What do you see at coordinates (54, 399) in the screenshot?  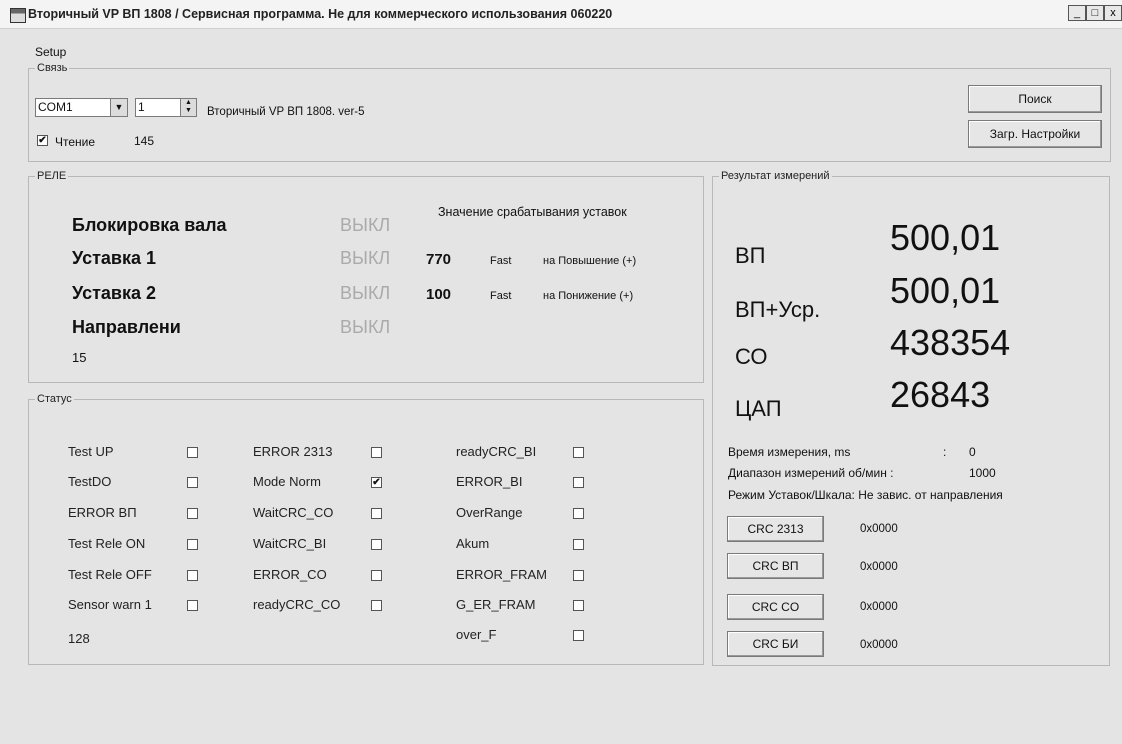 I see `status-legend: Статус` at bounding box center [54, 399].